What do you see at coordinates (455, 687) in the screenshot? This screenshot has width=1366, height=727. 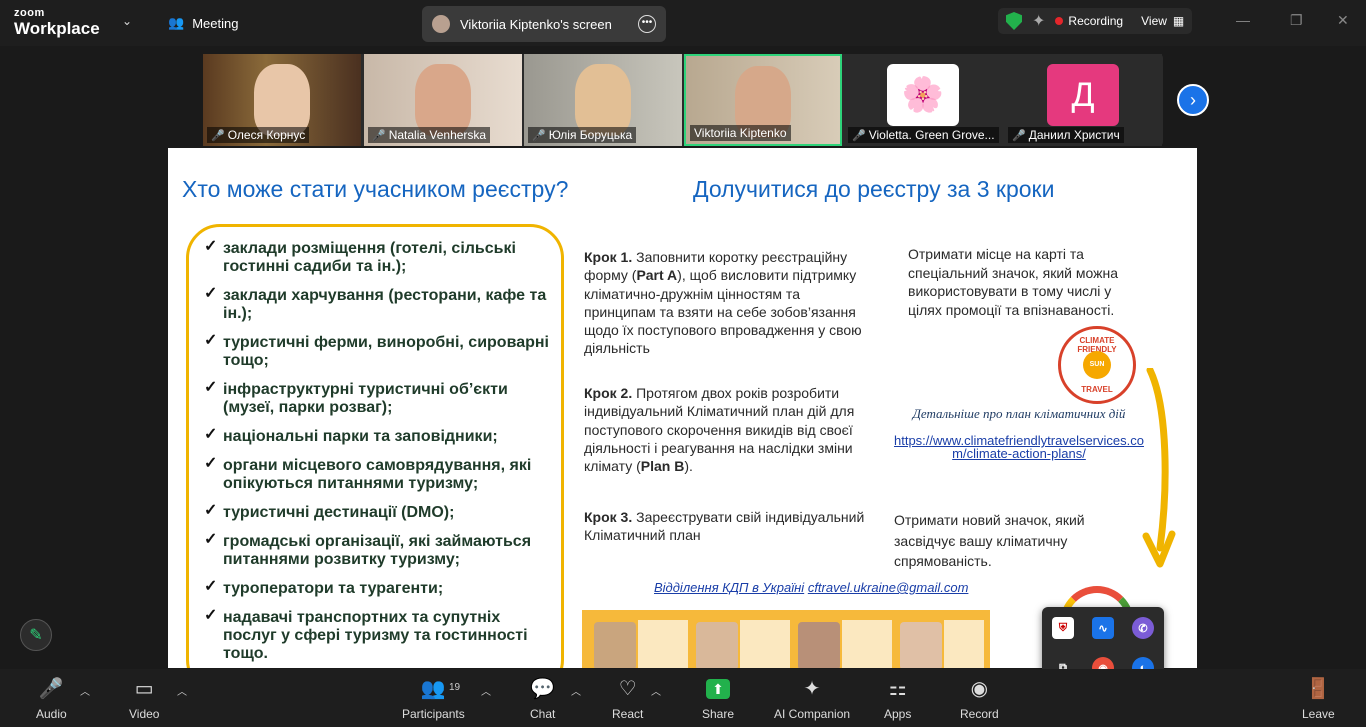 I see `participants-count-badge: 19` at bounding box center [455, 687].